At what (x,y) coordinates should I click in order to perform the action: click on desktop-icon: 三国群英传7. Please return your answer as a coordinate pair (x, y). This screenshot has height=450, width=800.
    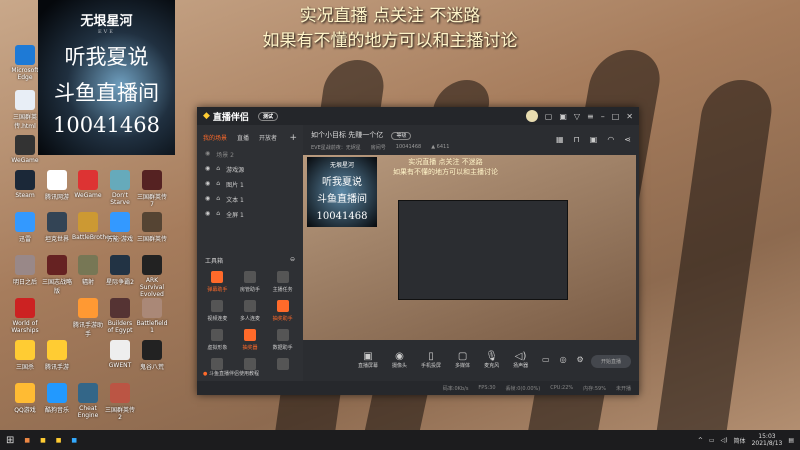
    Looking at the image, I should click on (152, 189).